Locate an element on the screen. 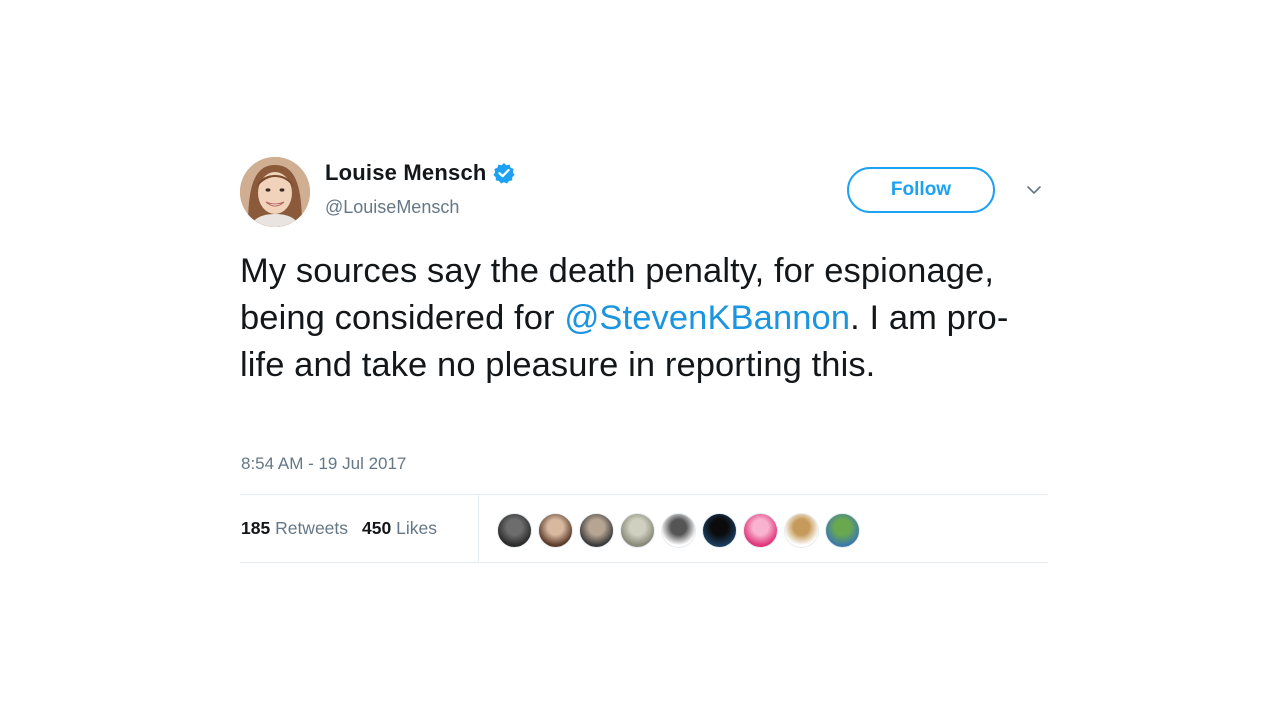  verified-badge-icon is located at coordinates (503, 173).